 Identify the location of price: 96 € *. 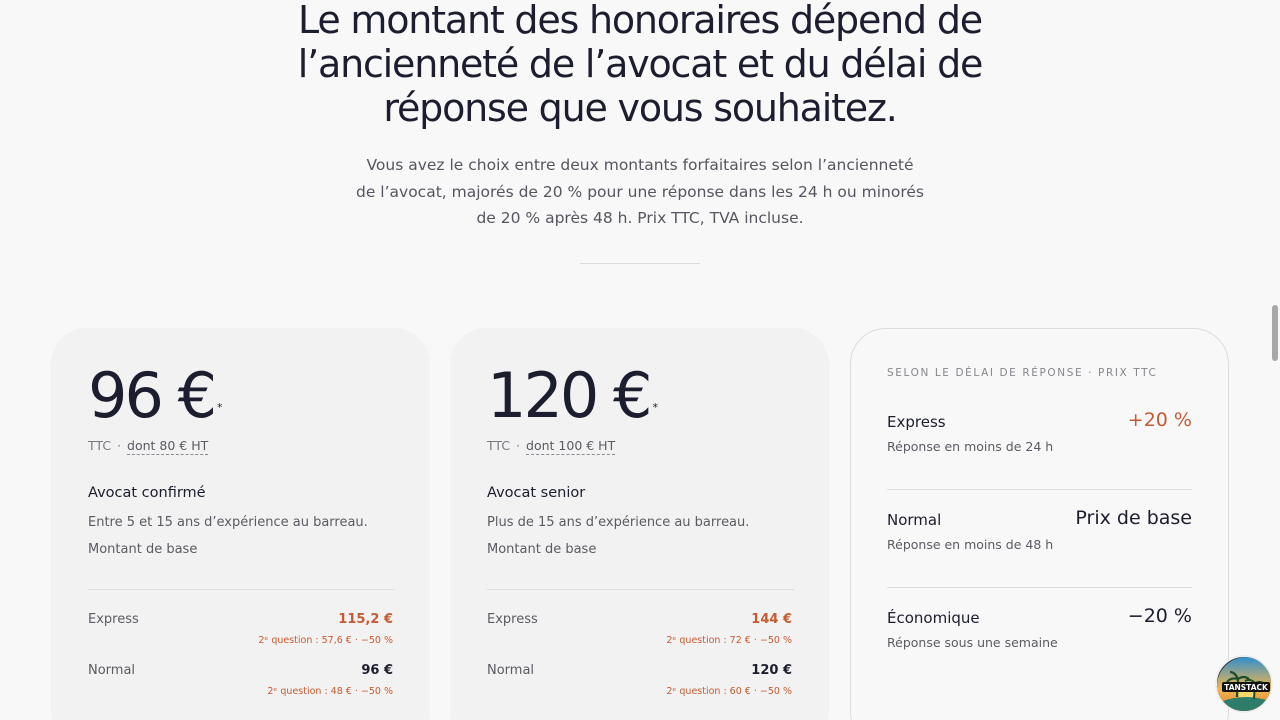
(155, 396).